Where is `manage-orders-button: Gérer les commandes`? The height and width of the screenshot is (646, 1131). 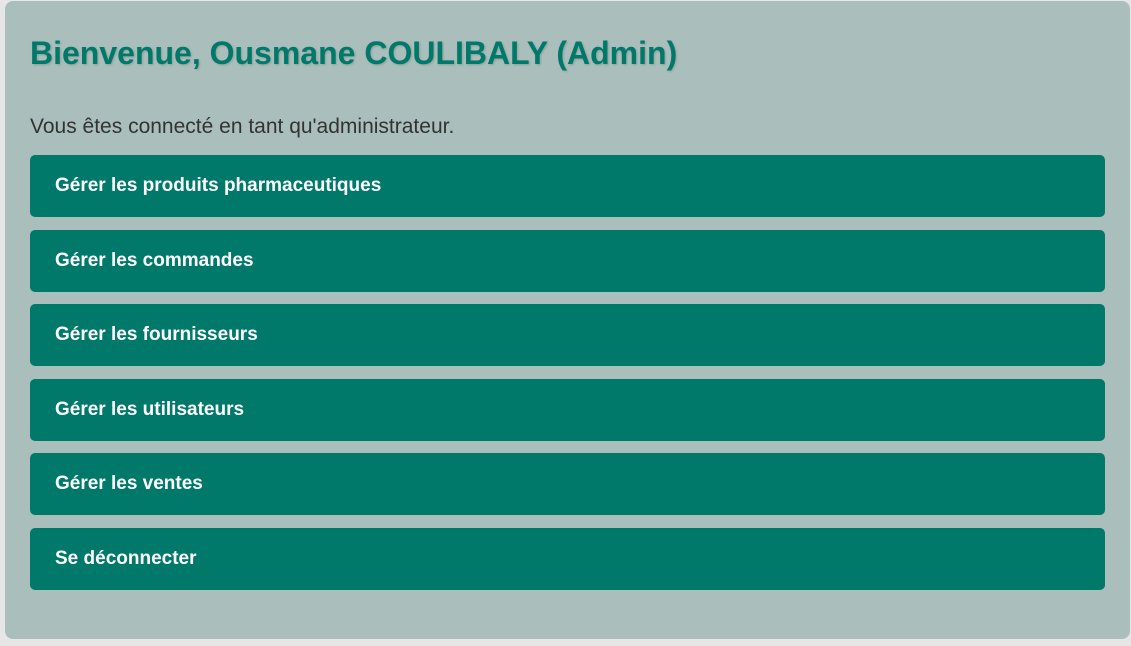 manage-orders-button: Gérer les commandes is located at coordinates (567, 260).